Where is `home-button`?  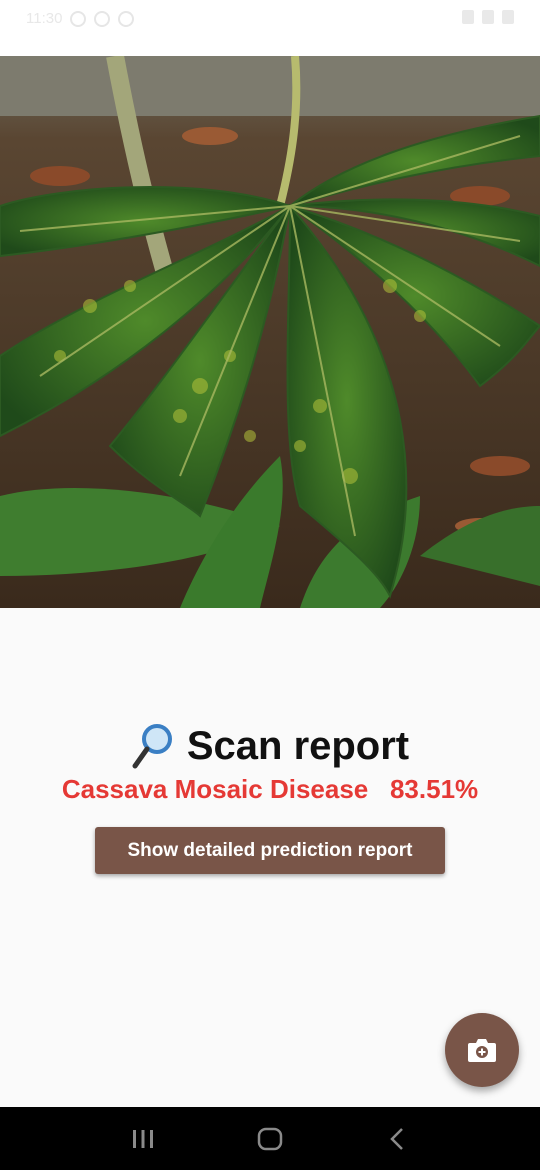
home-button is located at coordinates (270, 1139).